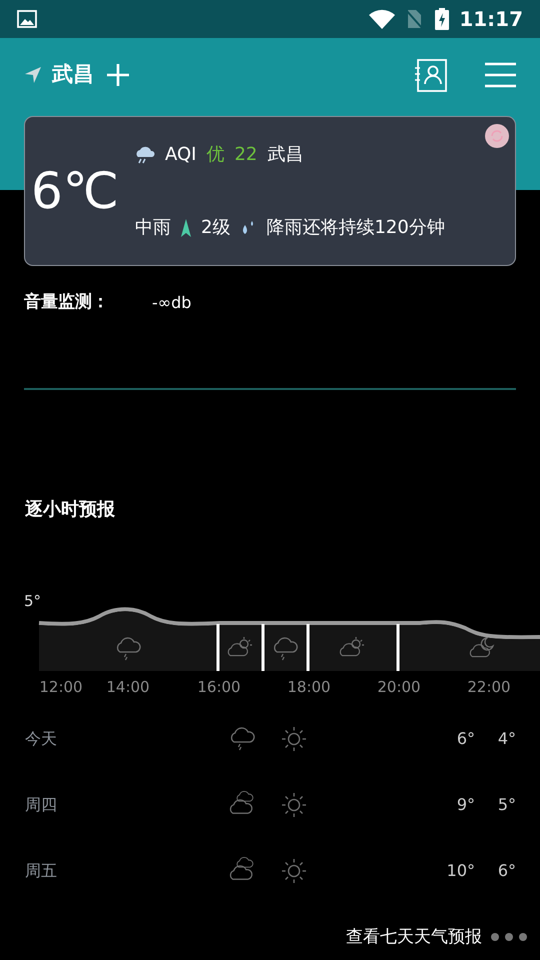 This screenshot has width=540, height=960. I want to click on wifi-icon, so click(382, 19).